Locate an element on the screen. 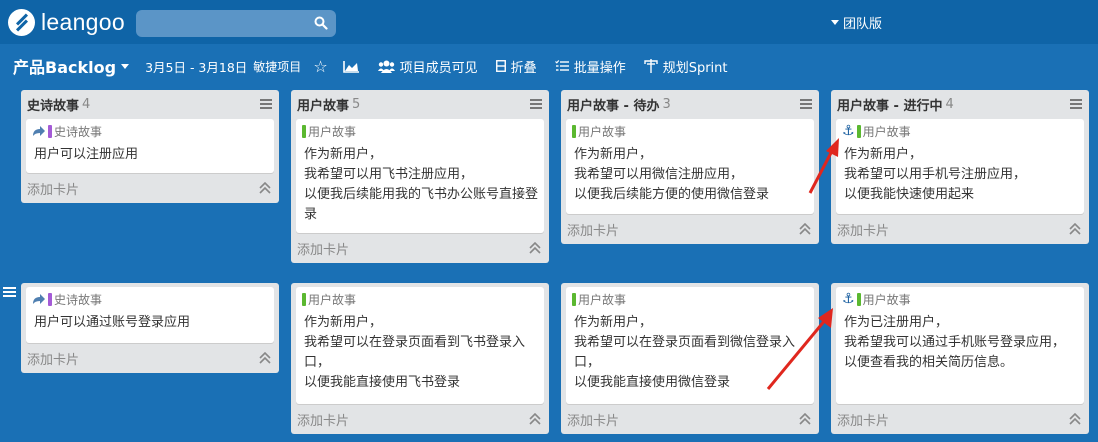  annotation-arrow-icon is located at coordinates (799, 349).